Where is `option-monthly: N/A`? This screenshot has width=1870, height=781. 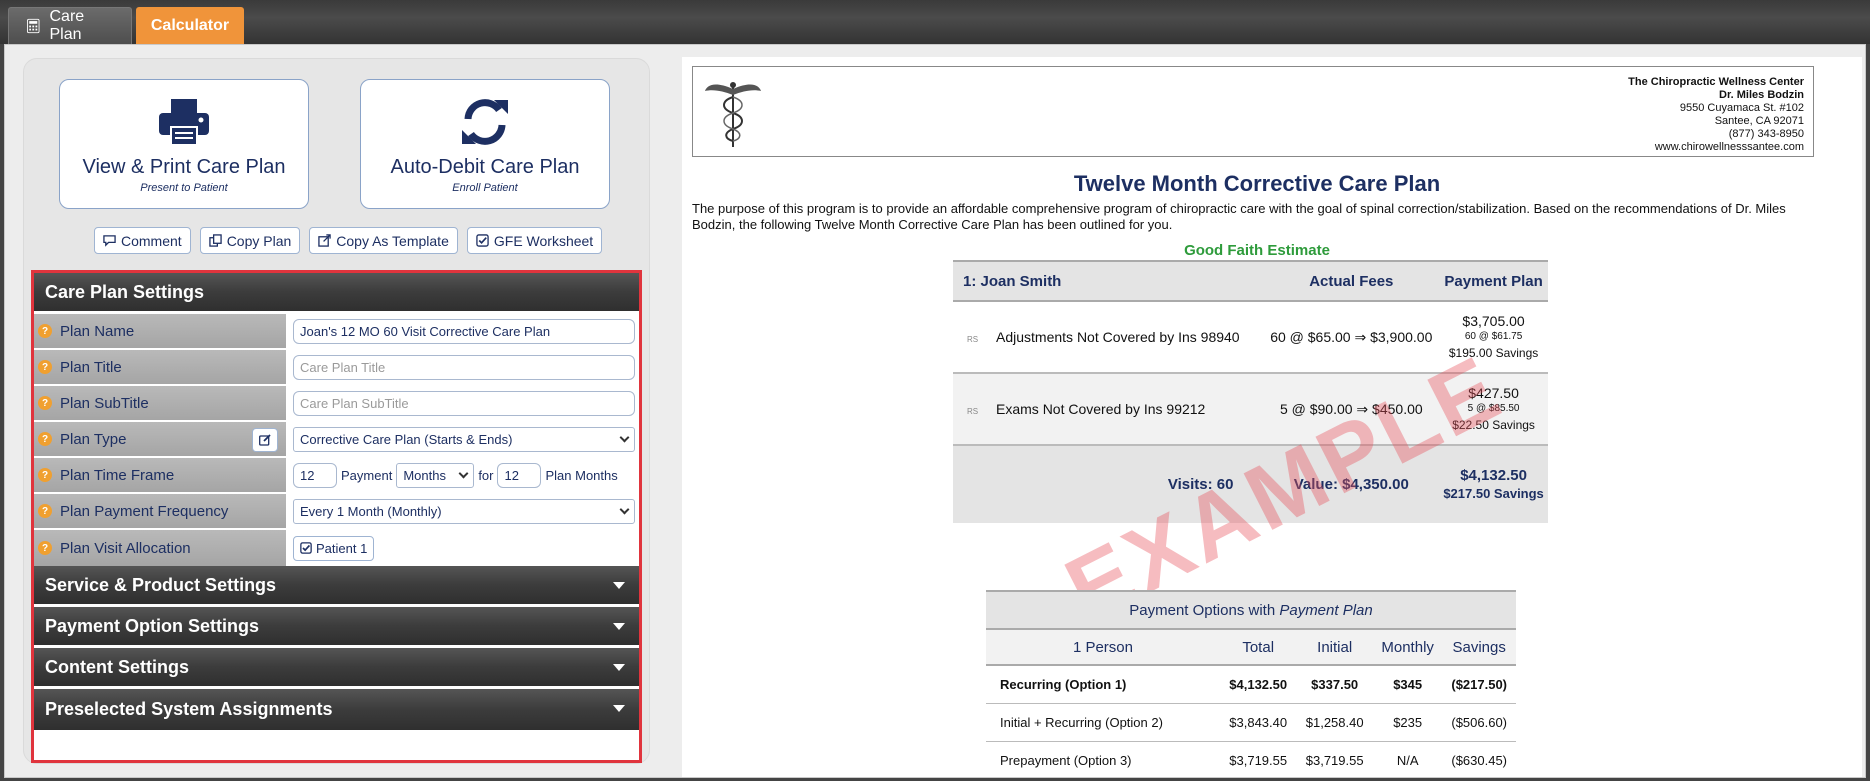 option-monthly: N/A is located at coordinates (1407, 760).